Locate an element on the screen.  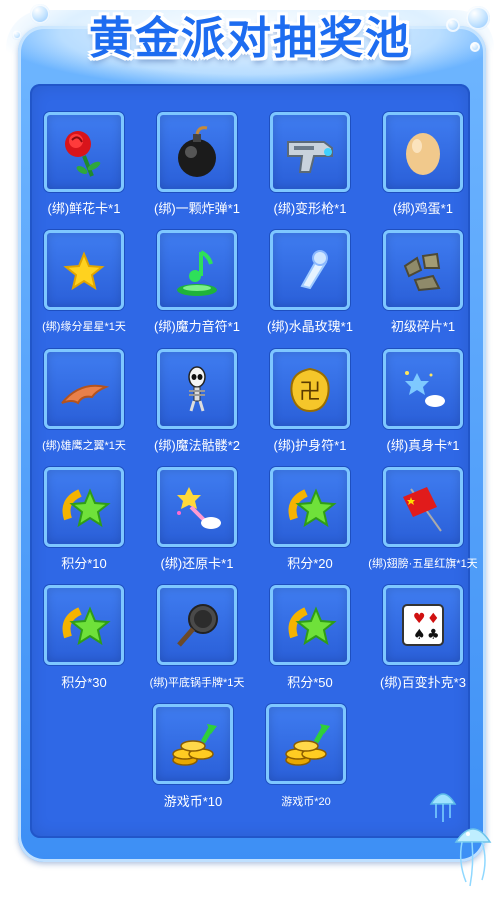
fragment-icon is located at coordinates (423, 270).